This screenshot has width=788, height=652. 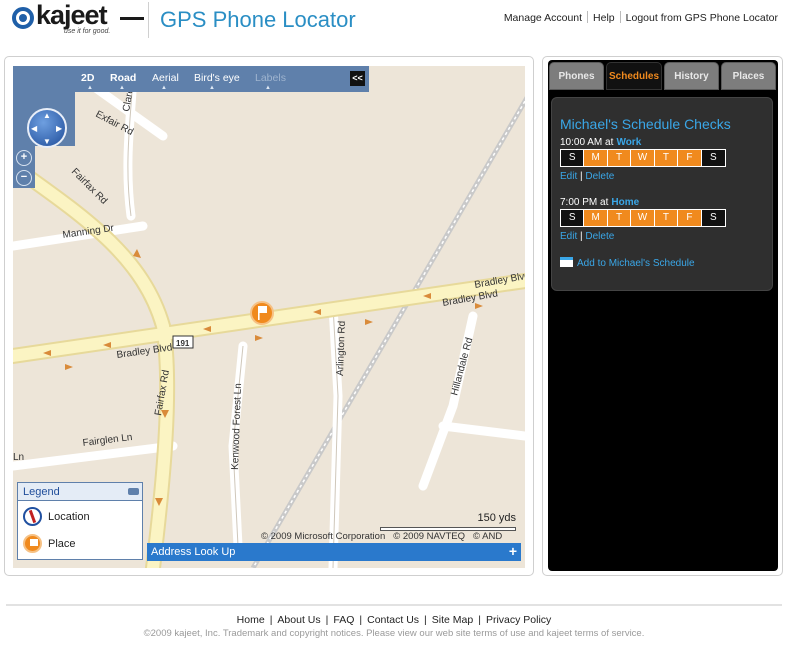 What do you see at coordinates (258, 19) in the screenshot?
I see `app-title: GPS Phone Locator` at bounding box center [258, 19].